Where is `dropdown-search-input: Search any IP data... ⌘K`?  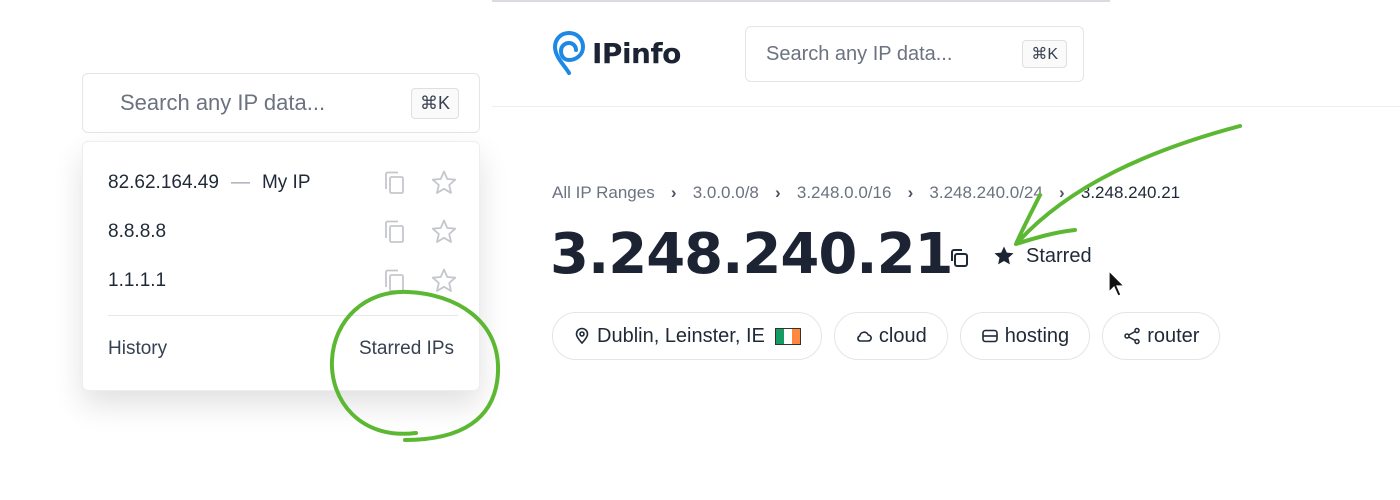 dropdown-search-input: Search any IP data... ⌘K is located at coordinates (281, 103).